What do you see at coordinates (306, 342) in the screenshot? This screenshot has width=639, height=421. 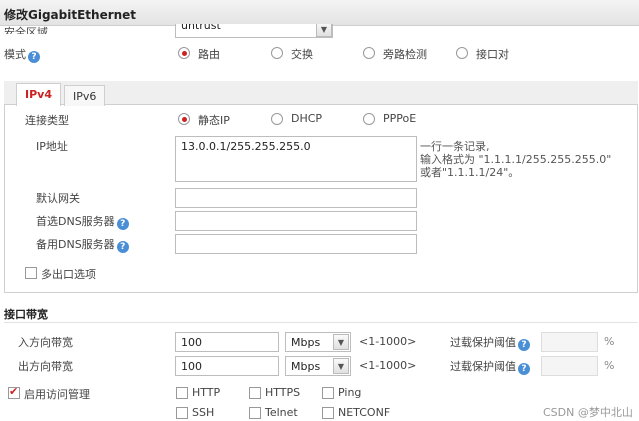 I see `inbound-unit-value: Mbps` at bounding box center [306, 342].